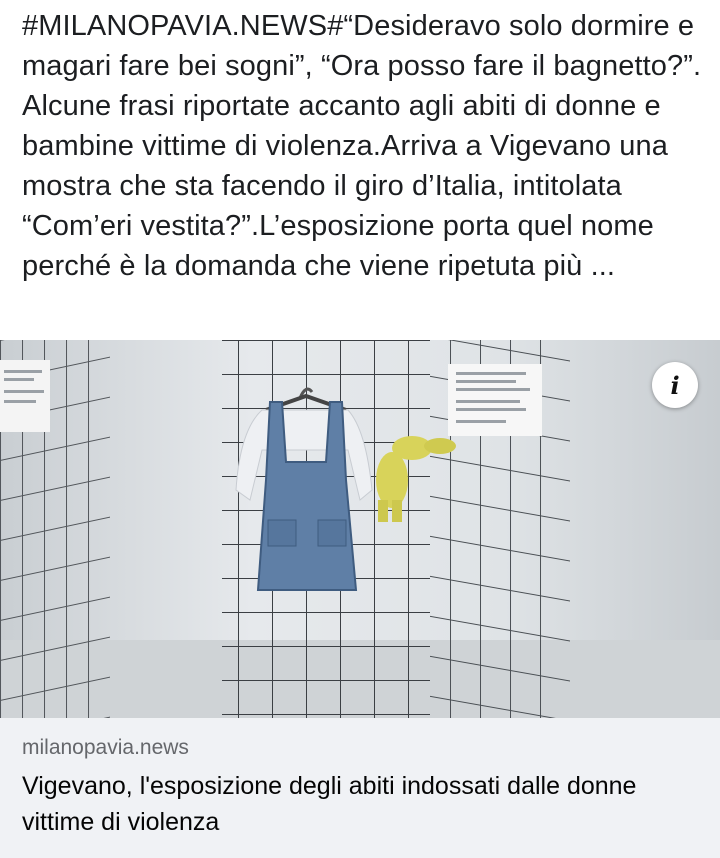 The height and width of the screenshot is (858, 720). Describe the element at coordinates (675, 385) in the screenshot. I see `info-icon: i` at that location.